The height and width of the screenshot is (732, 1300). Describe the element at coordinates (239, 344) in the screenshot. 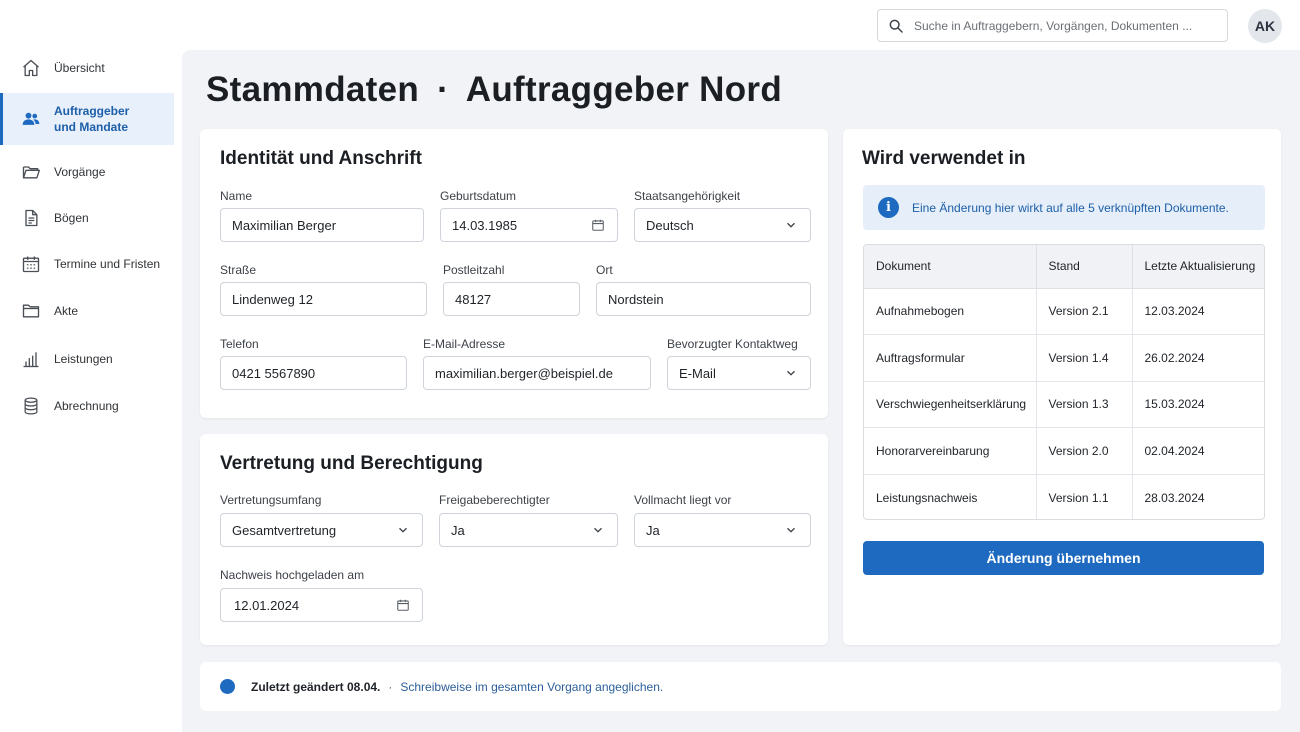

I see `phone-label: Telefon` at that location.